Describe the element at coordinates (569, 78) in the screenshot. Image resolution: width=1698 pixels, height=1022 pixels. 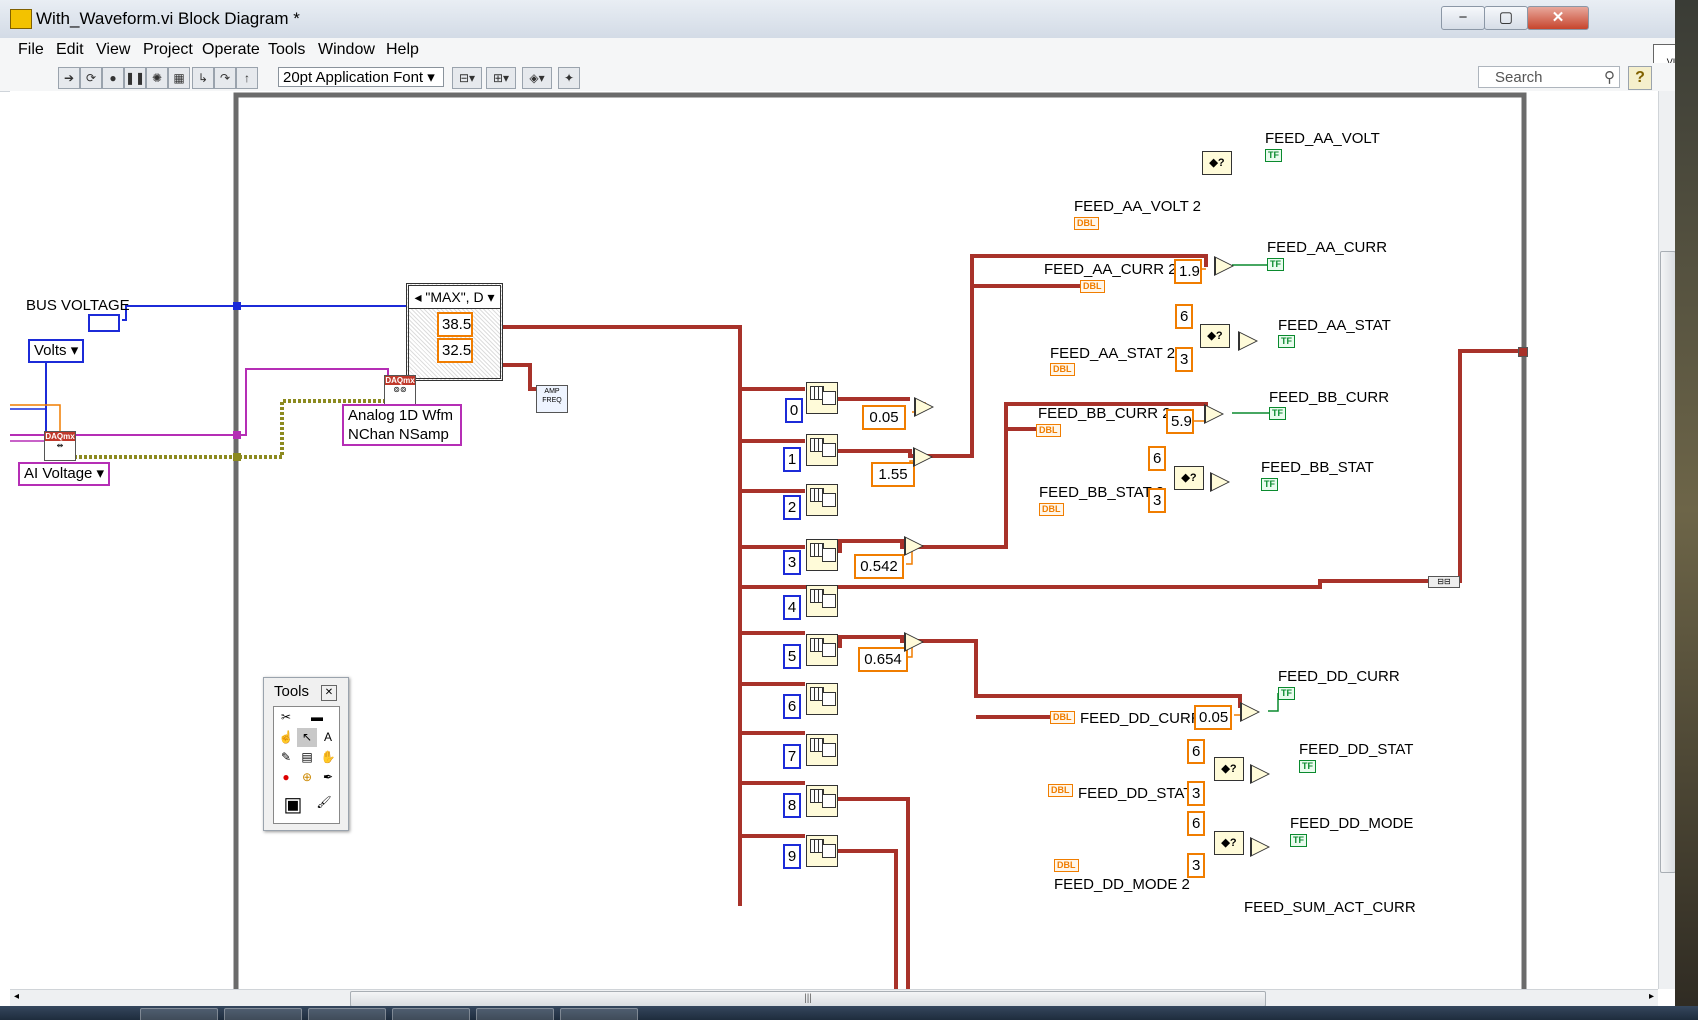
I see `cleanup-icon: ✦` at that location.